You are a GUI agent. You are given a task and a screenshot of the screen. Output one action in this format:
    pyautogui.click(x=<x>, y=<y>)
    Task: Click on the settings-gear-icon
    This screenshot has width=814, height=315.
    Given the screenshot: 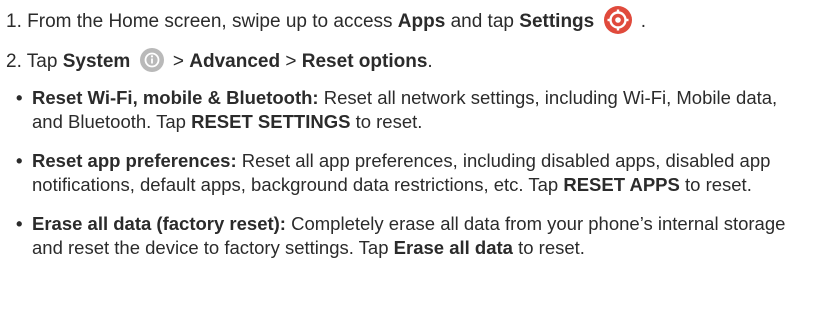 What is the action you would take?
    pyautogui.click(x=617, y=20)
    